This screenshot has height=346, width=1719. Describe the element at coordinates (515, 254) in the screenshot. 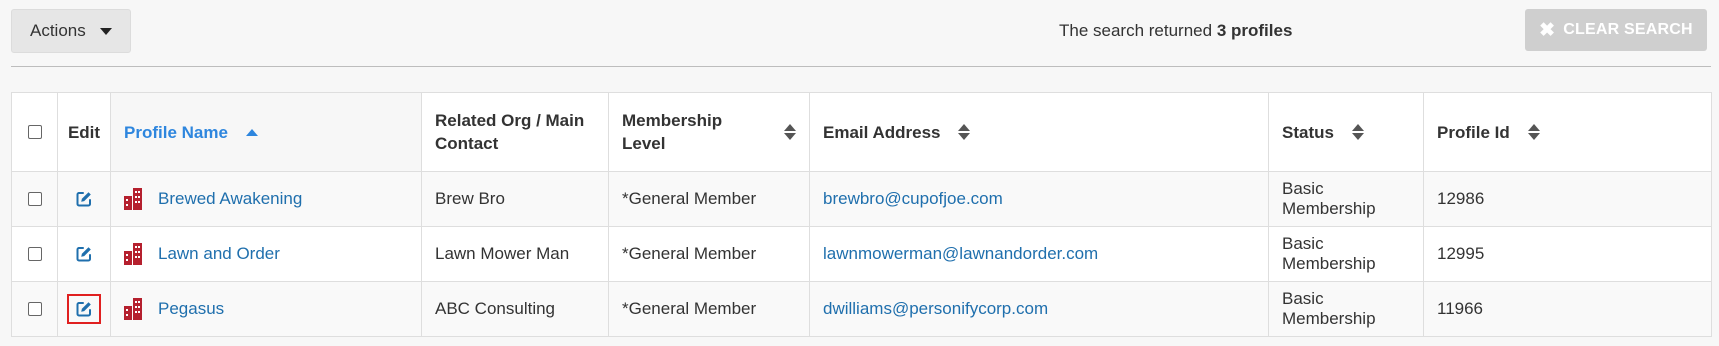

I see `related-org-cell: Lawn Mower Man` at that location.